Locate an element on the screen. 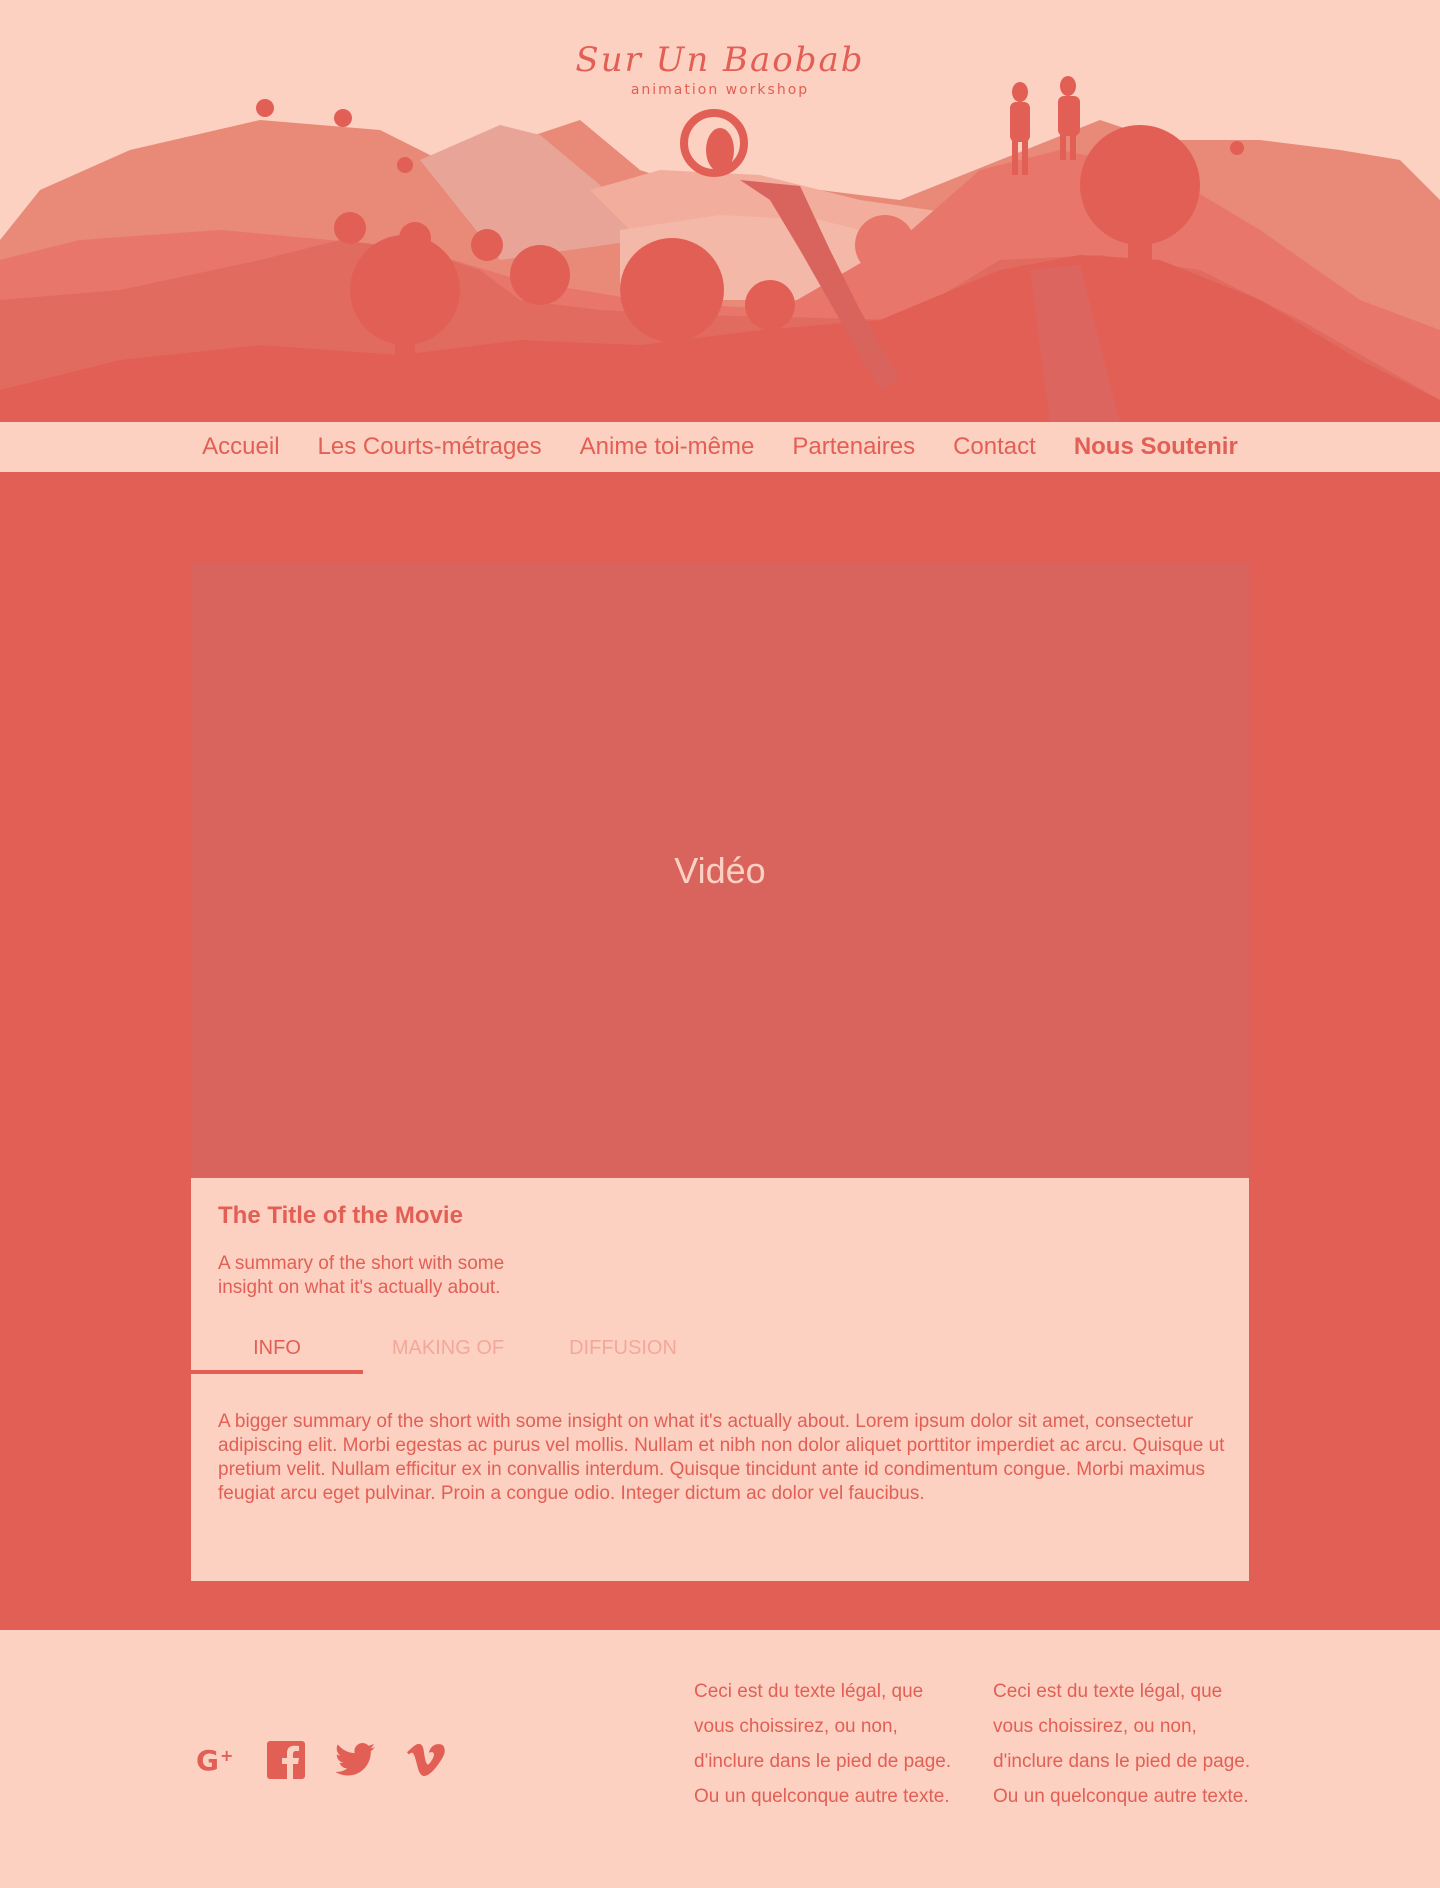 The height and width of the screenshot is (1888, 1440). tab-making-of: MAKING OF is located at coordinates (448, 1348).